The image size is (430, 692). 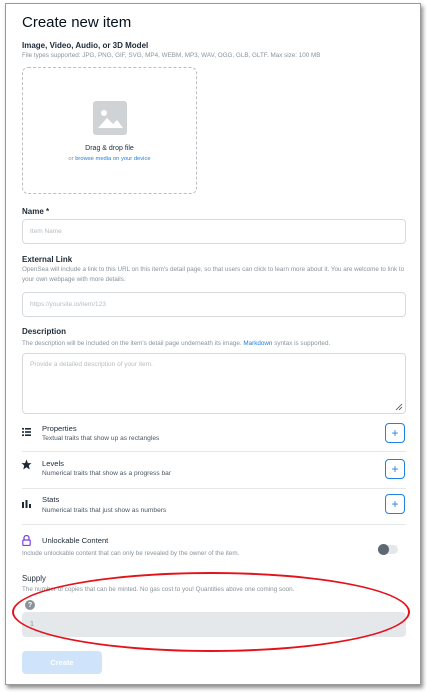 I want to click on resize-handle-icon, so click(x=399, y=407).